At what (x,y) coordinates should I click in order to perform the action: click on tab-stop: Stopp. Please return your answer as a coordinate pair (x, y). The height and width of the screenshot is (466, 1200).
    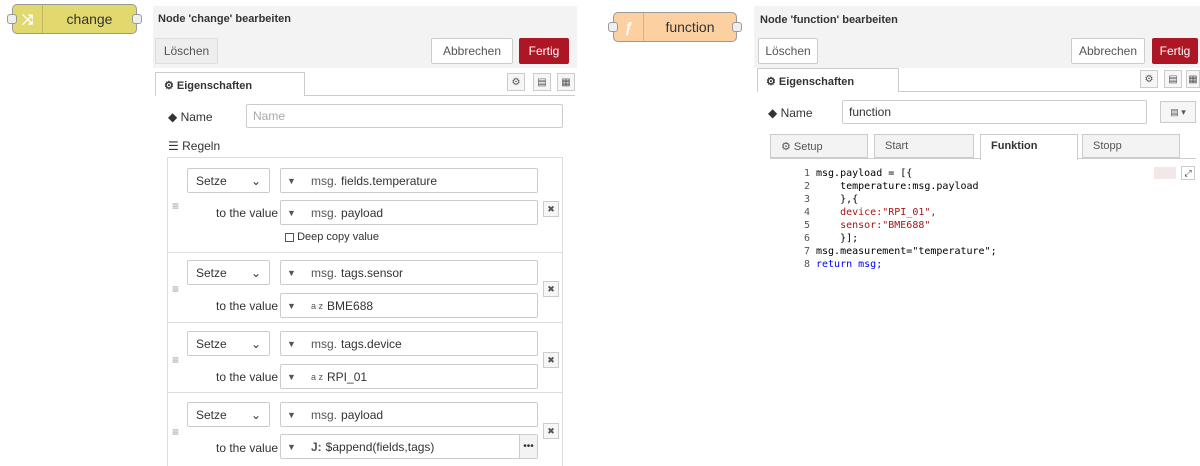
    Looking at the image, I should click on (1131, 146).